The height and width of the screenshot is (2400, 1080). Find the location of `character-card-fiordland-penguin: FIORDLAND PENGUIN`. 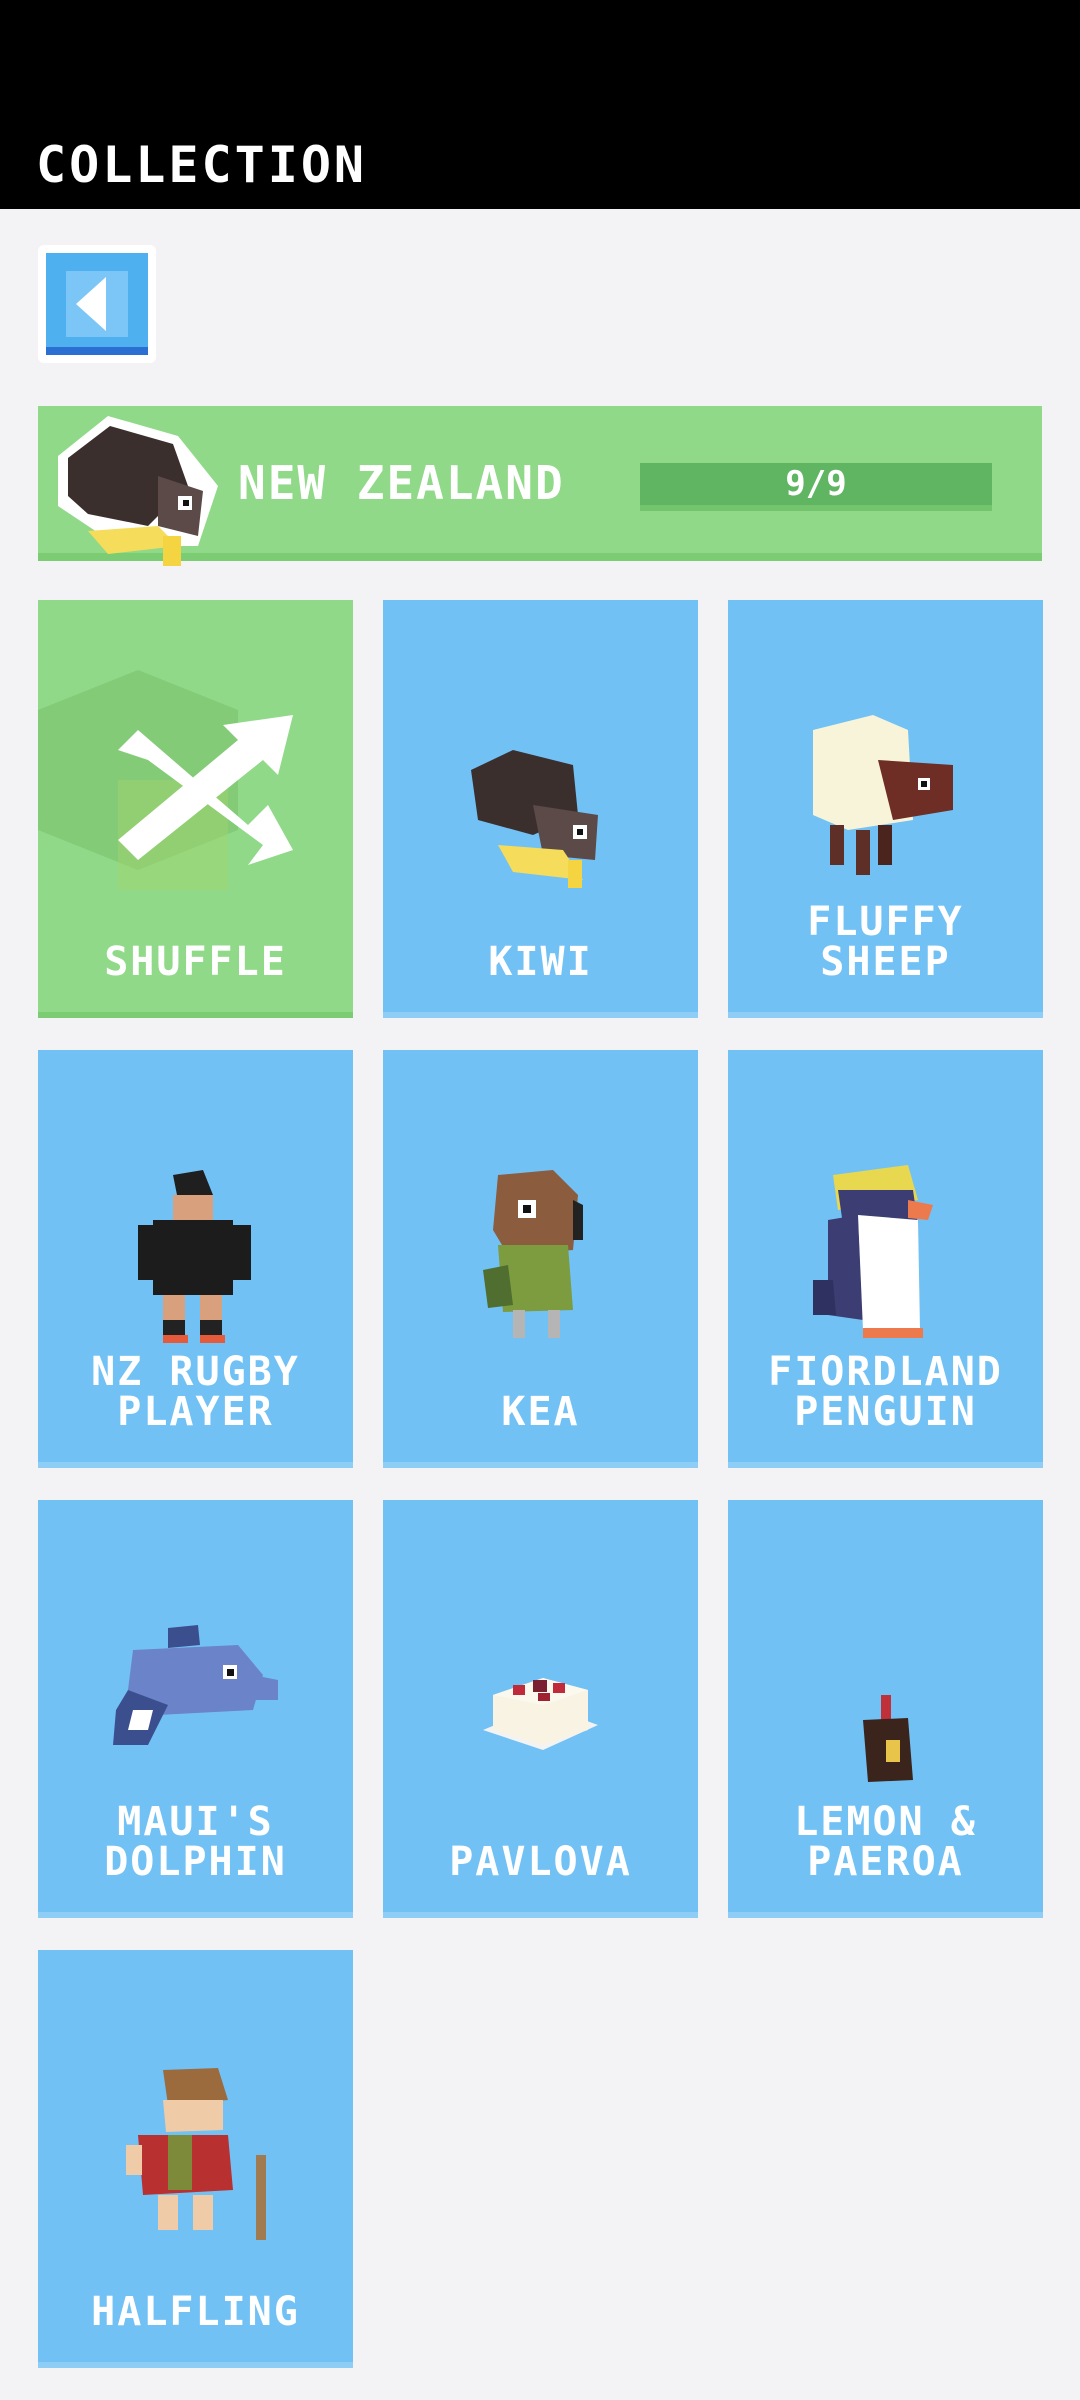

character-card-fiordland-penguin: FIORDLAND PENGUIN is located at coordinates (885, 1259).